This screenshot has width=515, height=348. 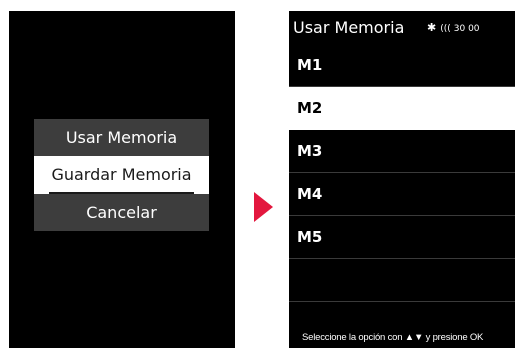 What do you see at coordinates (466, 29) in the screenshot?
I see `status-value: 30 00` at bounding box center [466, 29].